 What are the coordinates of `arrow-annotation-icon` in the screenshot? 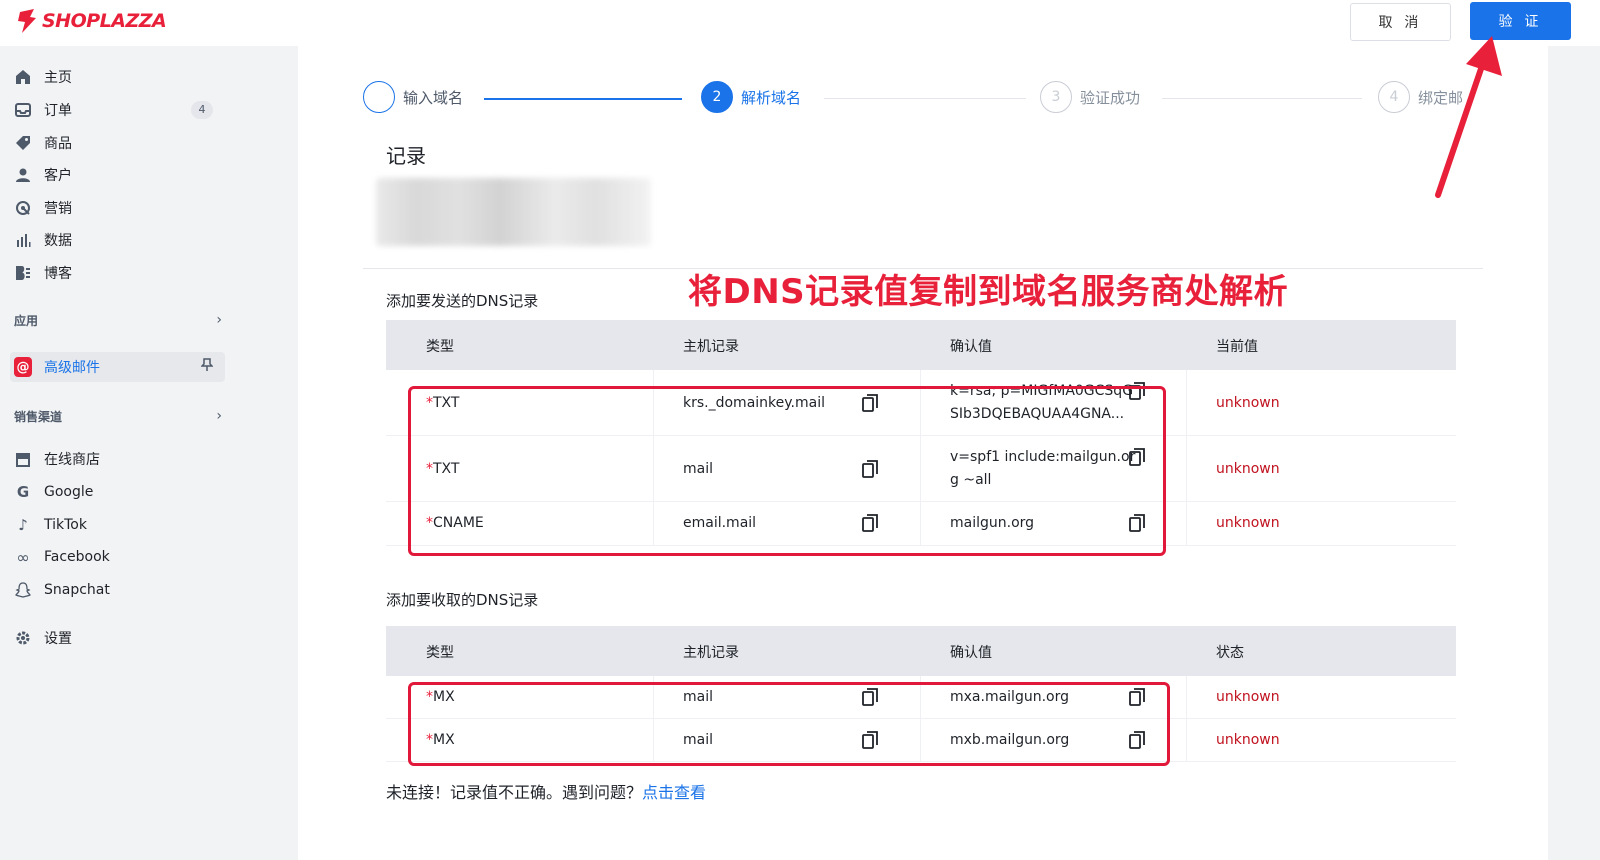 It's located at (1468, 117).